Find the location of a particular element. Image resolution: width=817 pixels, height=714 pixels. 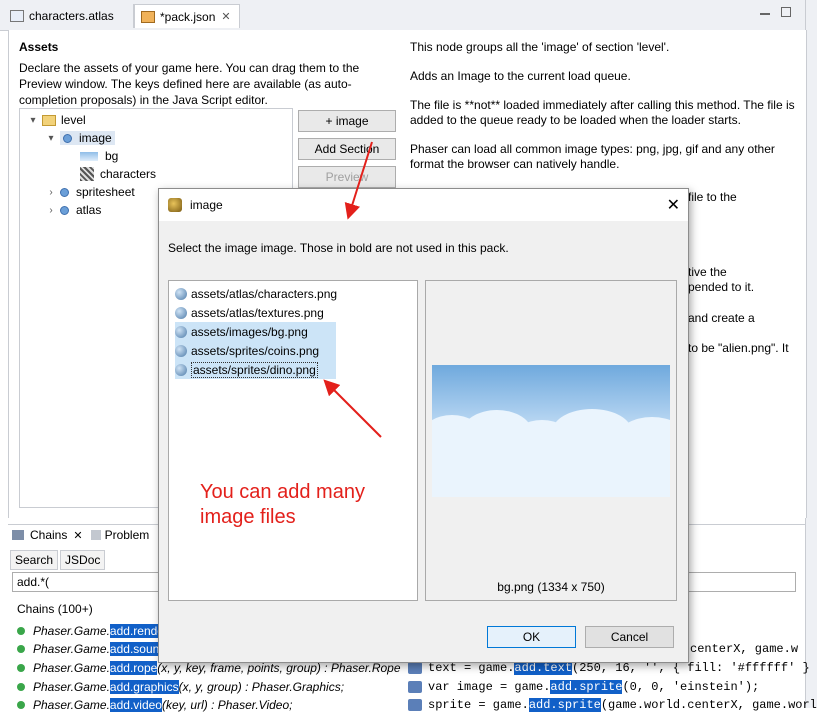

dialog-titlebar: image ✕ is located at coordinates (423, 205).